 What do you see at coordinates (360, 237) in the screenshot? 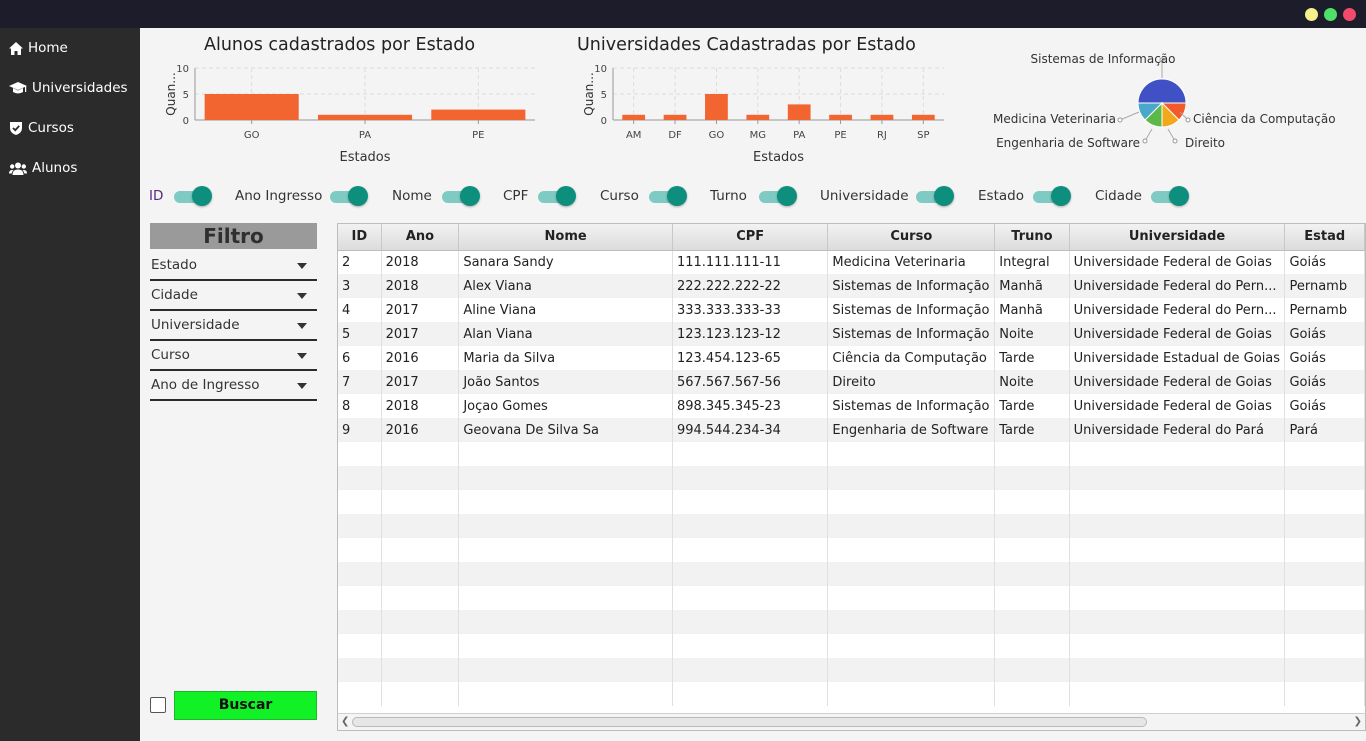
I see `column-header: ID` at bounding box center [360, 237].